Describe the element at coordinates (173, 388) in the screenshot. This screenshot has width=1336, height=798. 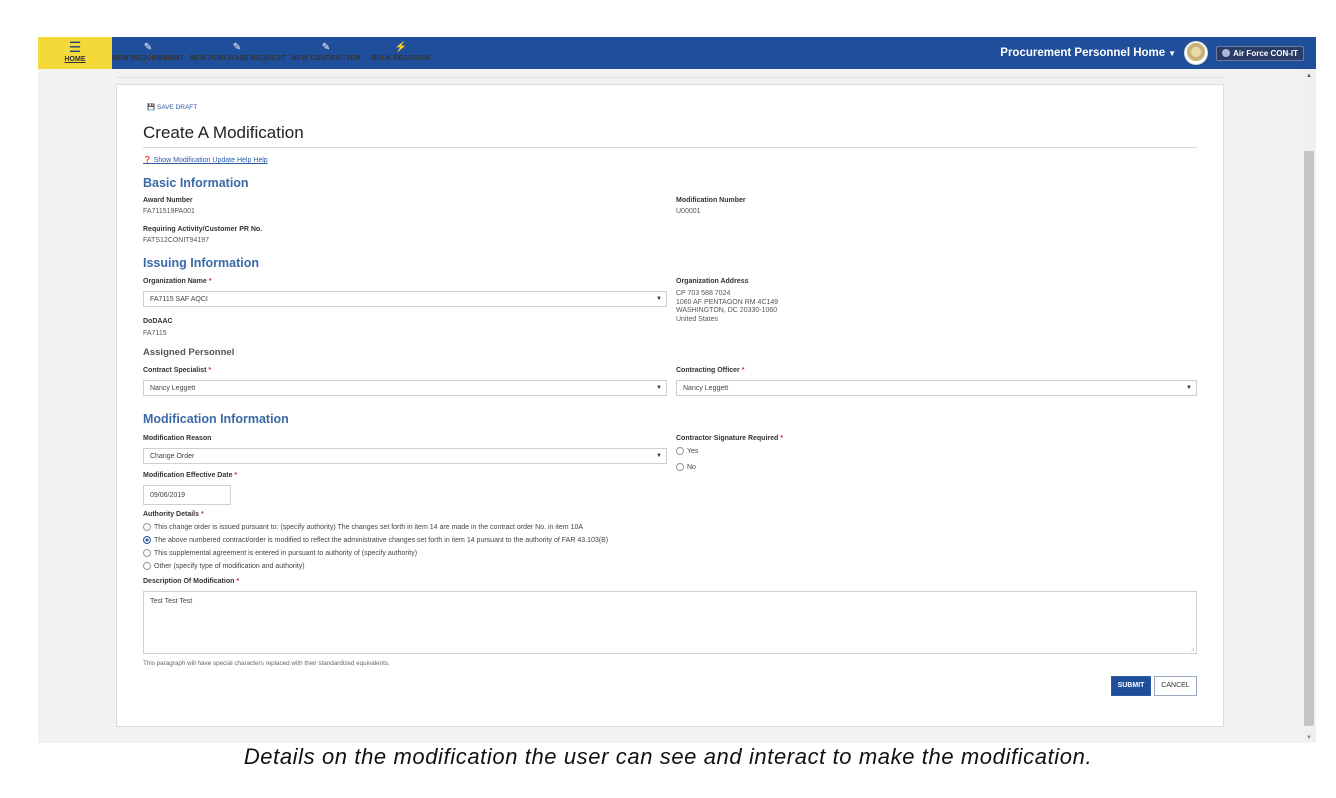
I see `contract-specialist-value: Nancy Leggett` at that location.